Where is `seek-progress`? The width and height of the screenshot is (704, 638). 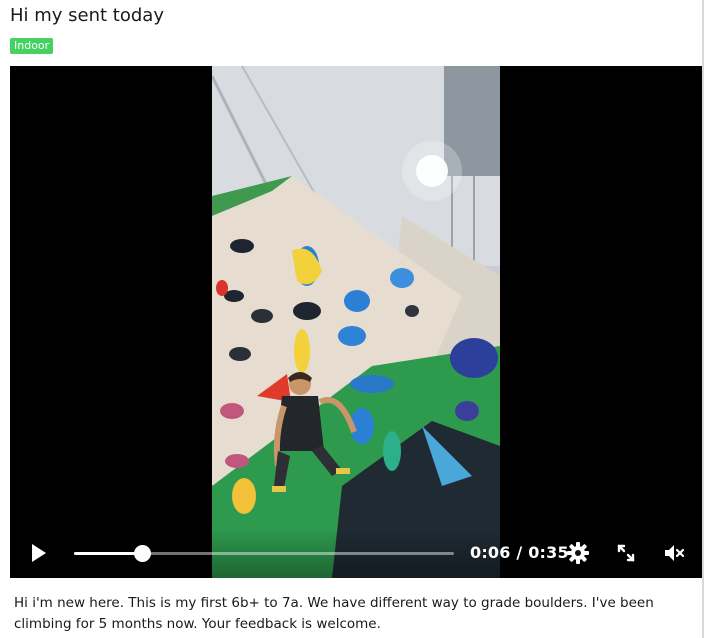
seek-progress is located at coordinates (108, 553).